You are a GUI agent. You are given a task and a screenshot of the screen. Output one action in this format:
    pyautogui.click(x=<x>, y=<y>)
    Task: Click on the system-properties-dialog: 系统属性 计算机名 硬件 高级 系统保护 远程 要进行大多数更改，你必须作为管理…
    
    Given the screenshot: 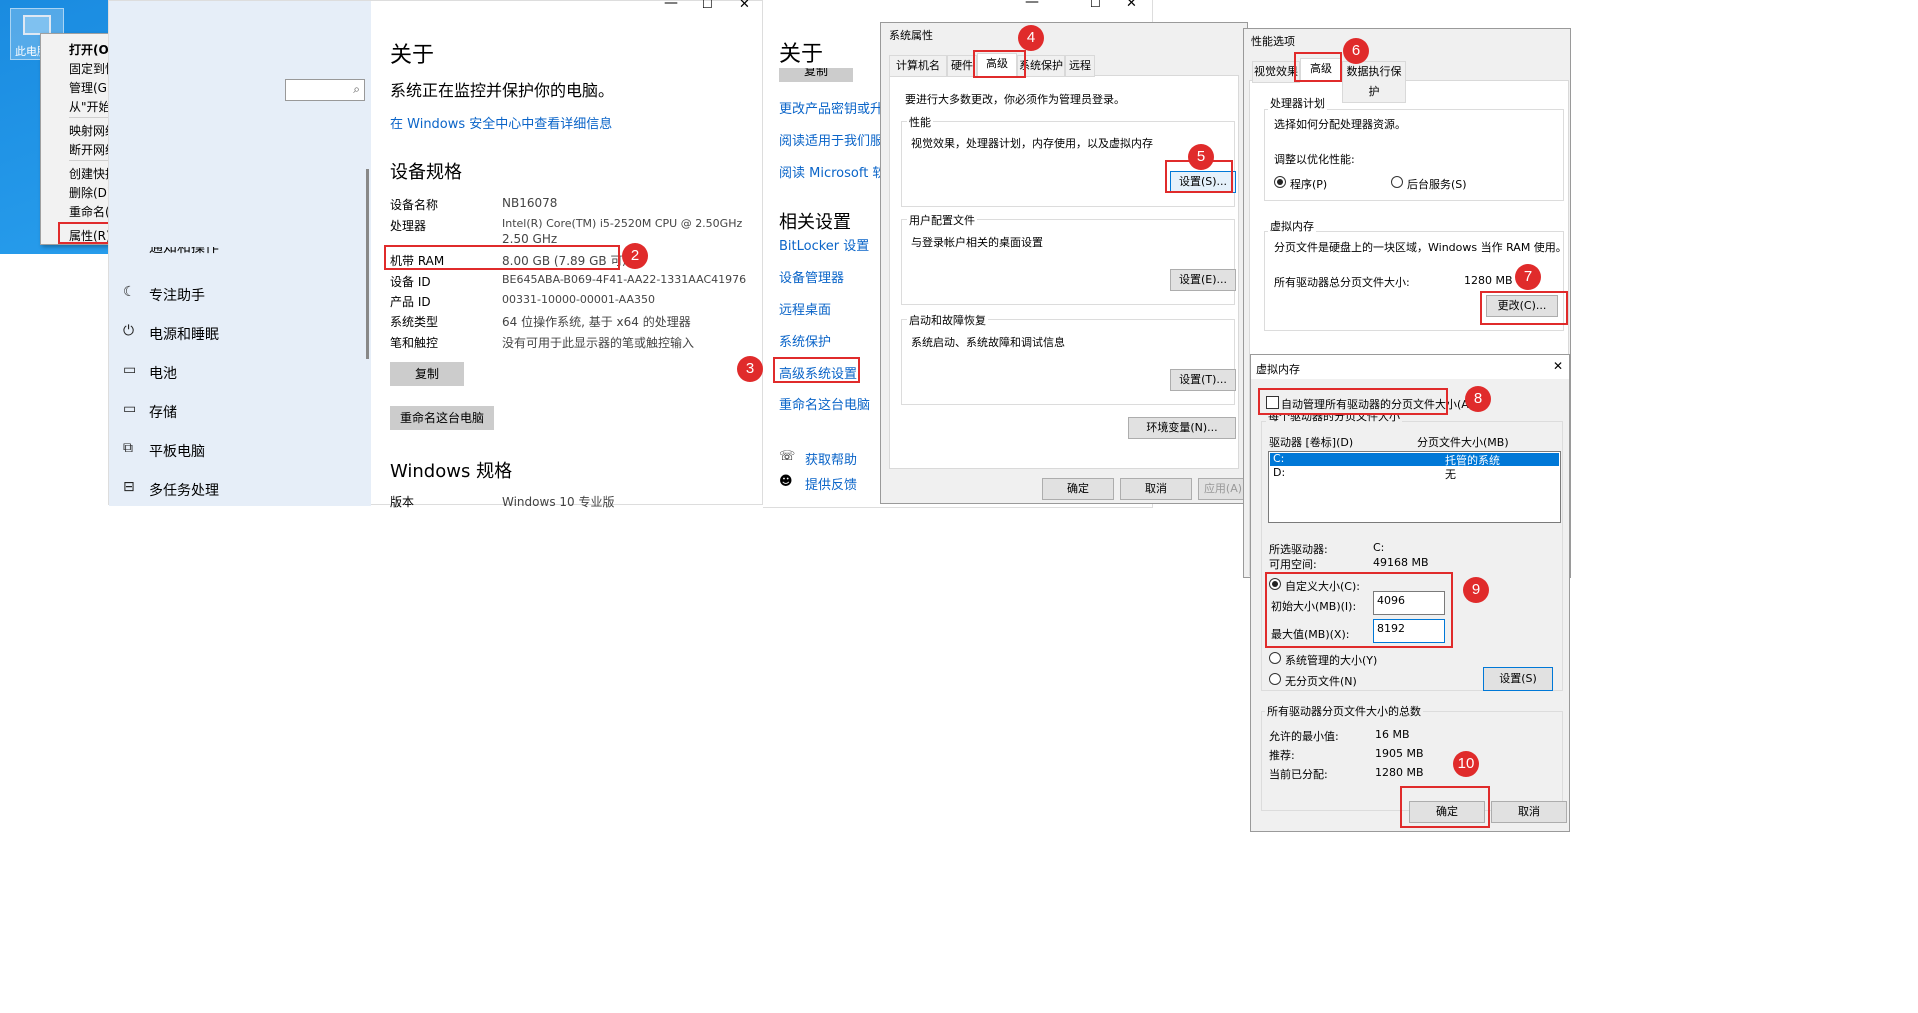 What is the action you would take?
    pyautogui.click(x=1064, y=263)
    